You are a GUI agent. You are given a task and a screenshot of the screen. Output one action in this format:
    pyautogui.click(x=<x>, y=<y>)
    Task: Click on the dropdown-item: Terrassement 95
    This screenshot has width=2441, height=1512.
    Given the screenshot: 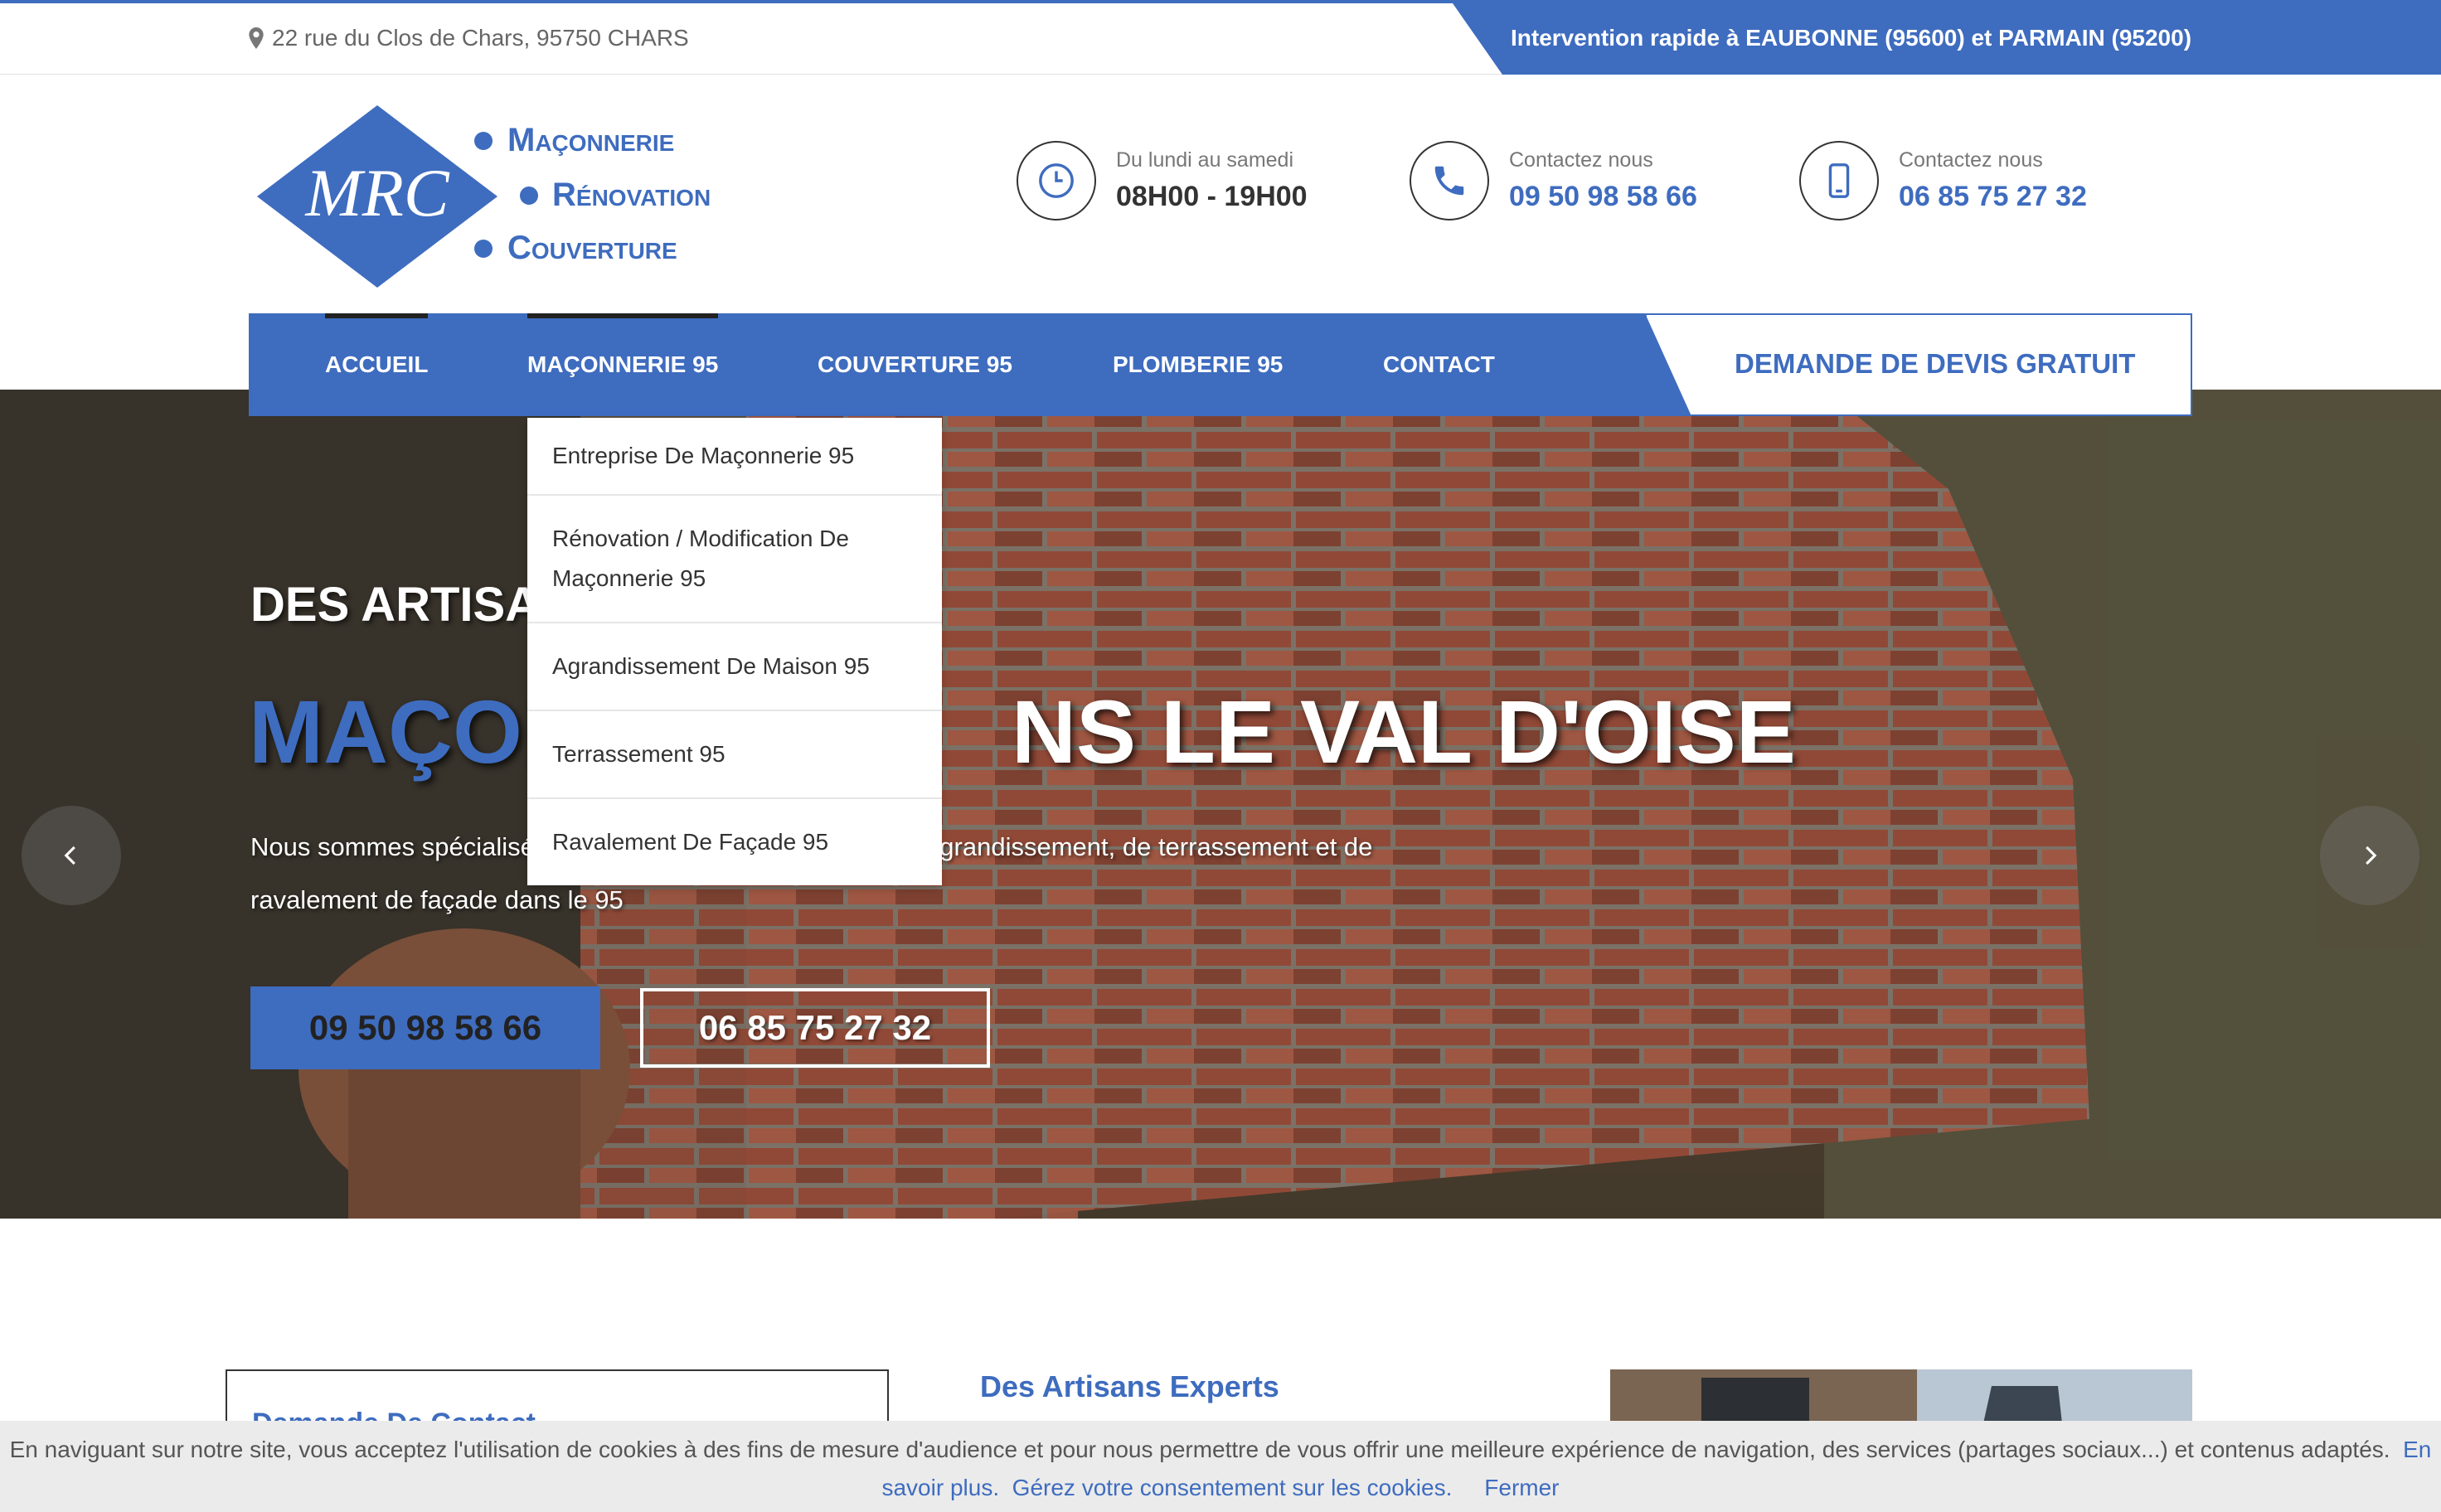 What is the action you would take?
    pyautogui.click(x=735, y=755)
    